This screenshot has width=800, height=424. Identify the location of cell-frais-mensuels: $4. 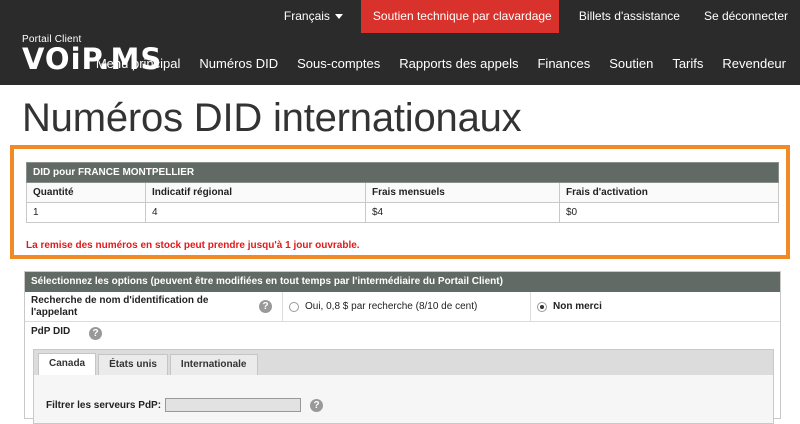
(462, 212).